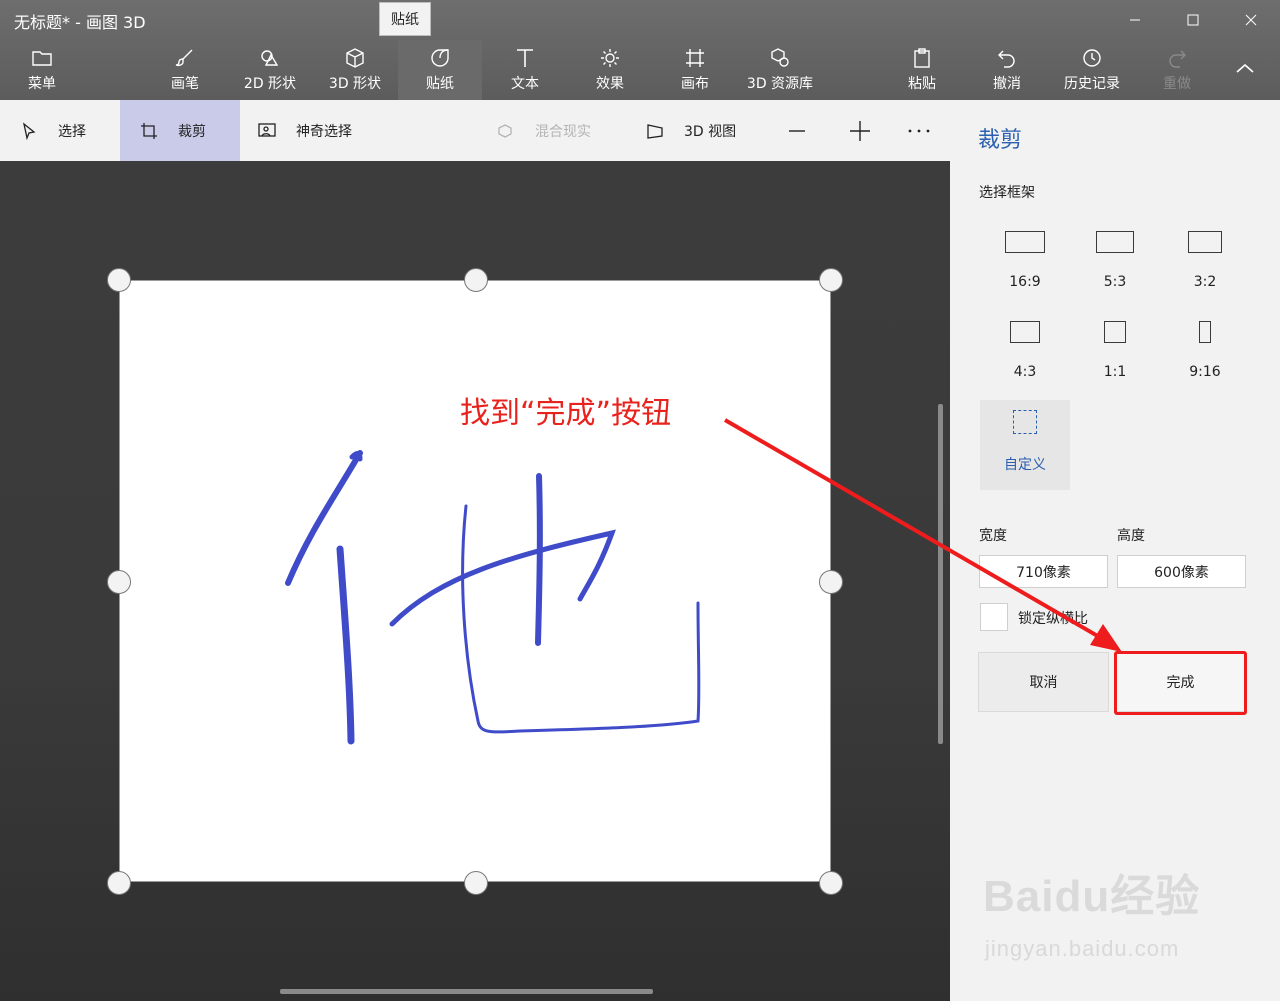 This screenshot has height=1001, width=1280. What do you see at coordinates (1092, 58) in the screenshot?
I see `history-icon` at bounding box center [1092, 58].